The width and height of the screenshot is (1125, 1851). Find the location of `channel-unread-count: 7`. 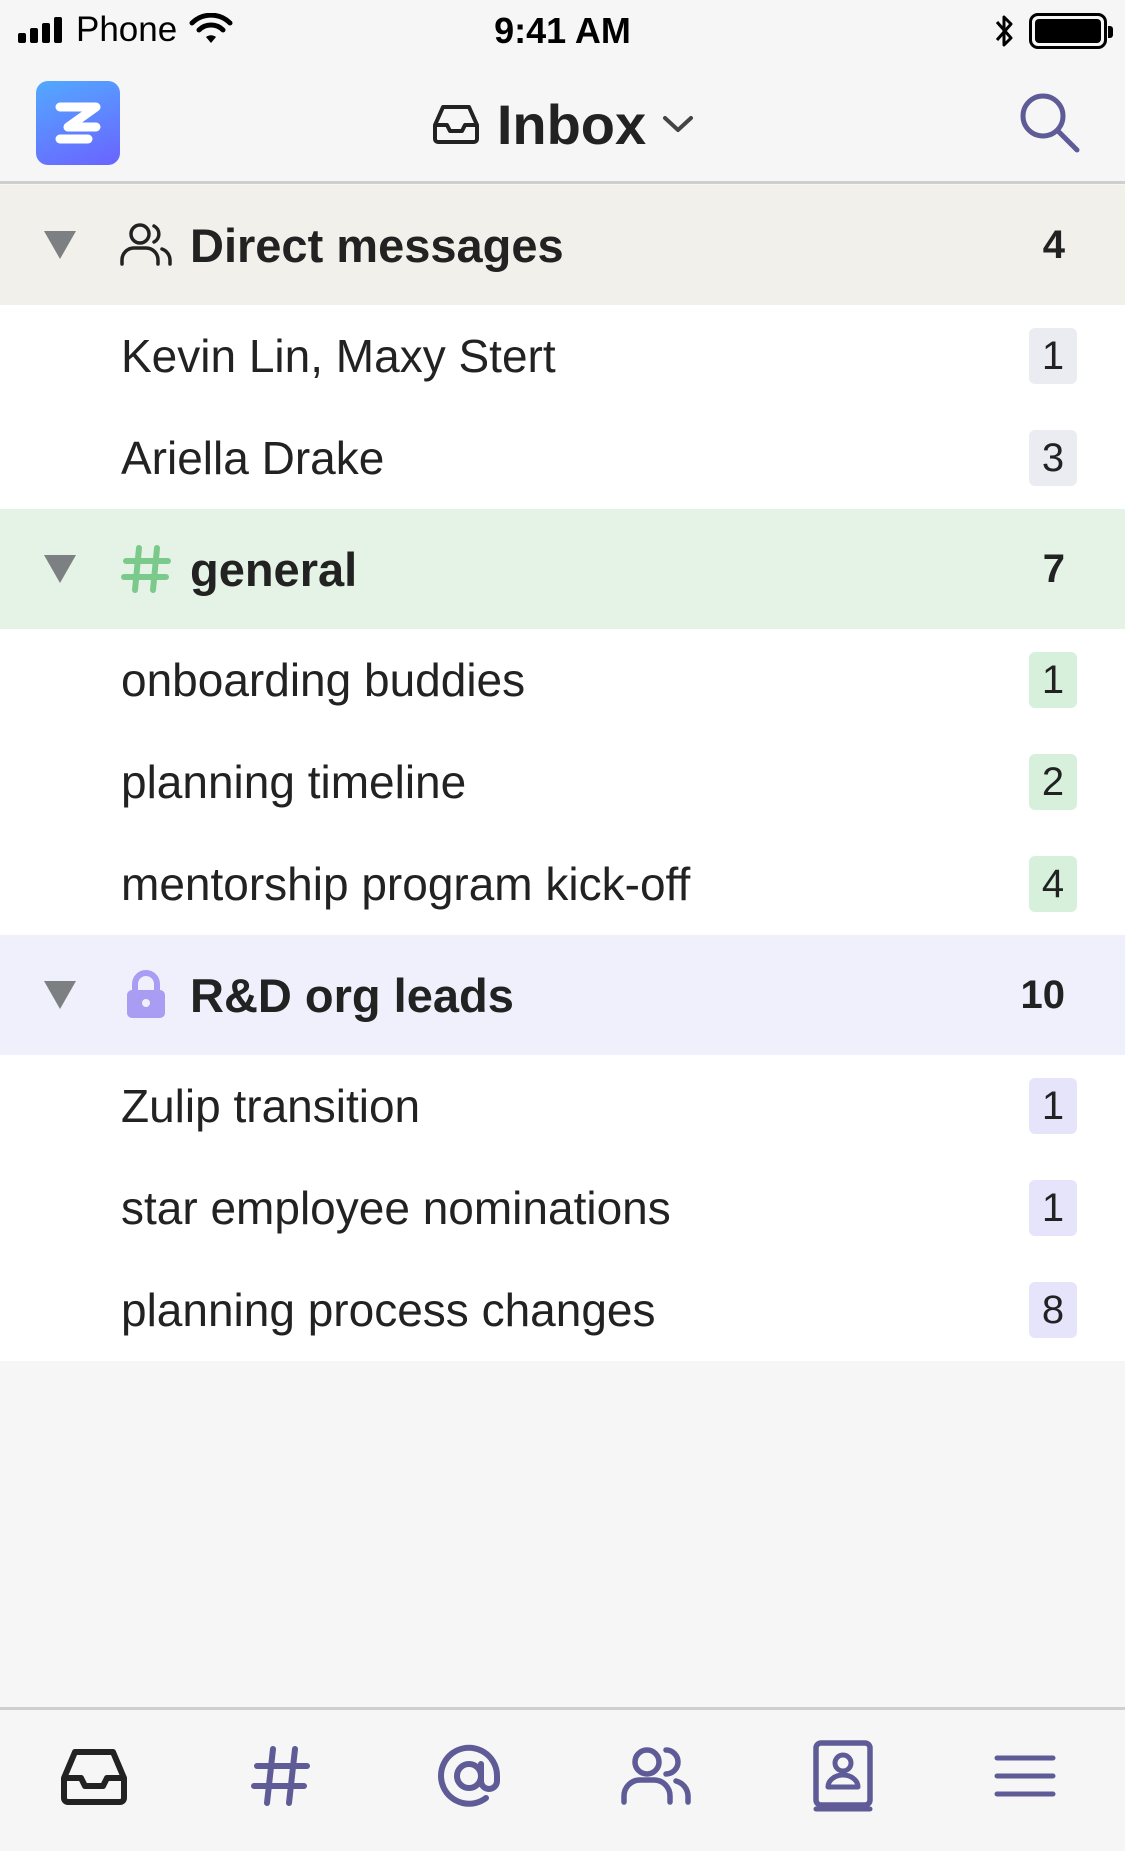

channel-unread-count: 7 is located at coordinates (1053, 568).